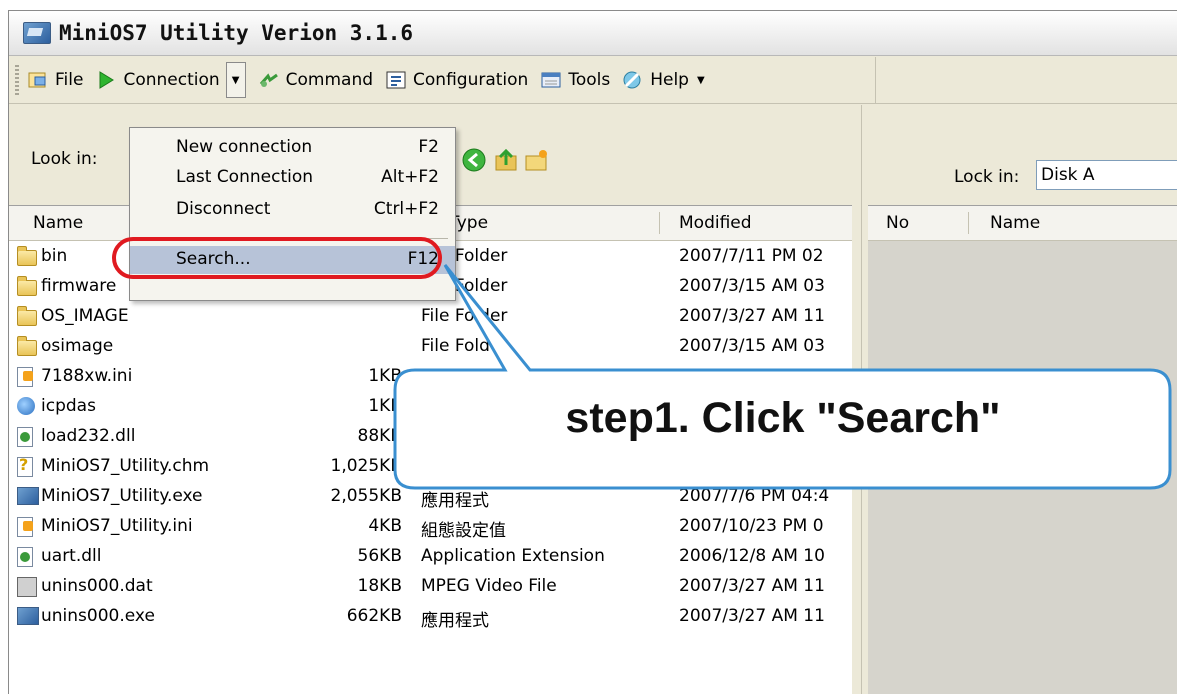 The width and height of the screenshot is (1177, 694). I want to click on dat-file-icon, so click(27, 587).